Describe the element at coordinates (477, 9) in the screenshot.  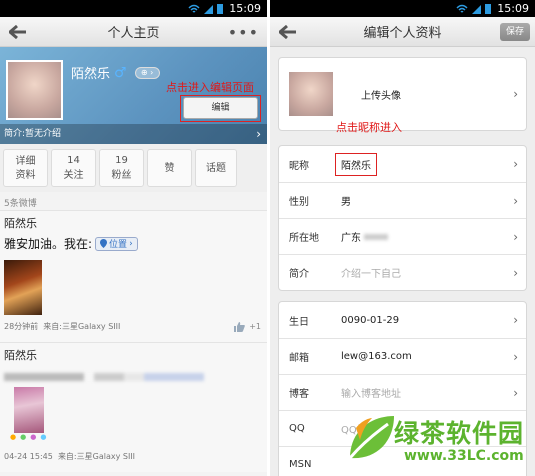
I see `signal-icon` at that location.